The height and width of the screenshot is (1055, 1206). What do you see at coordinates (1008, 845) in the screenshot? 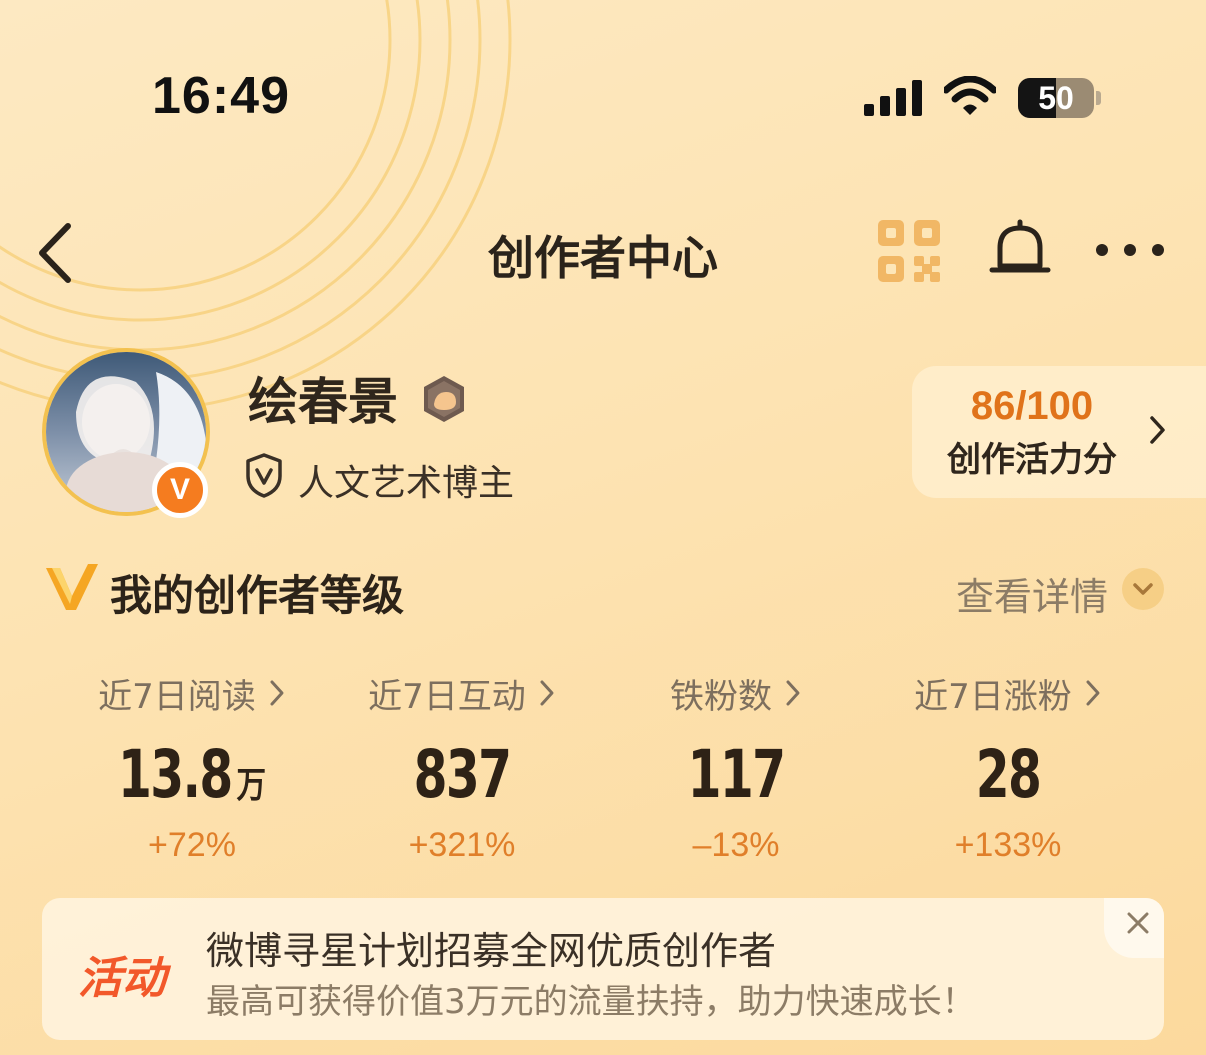
I see `stat-change: +133%` at bounding box center [1008, 845].